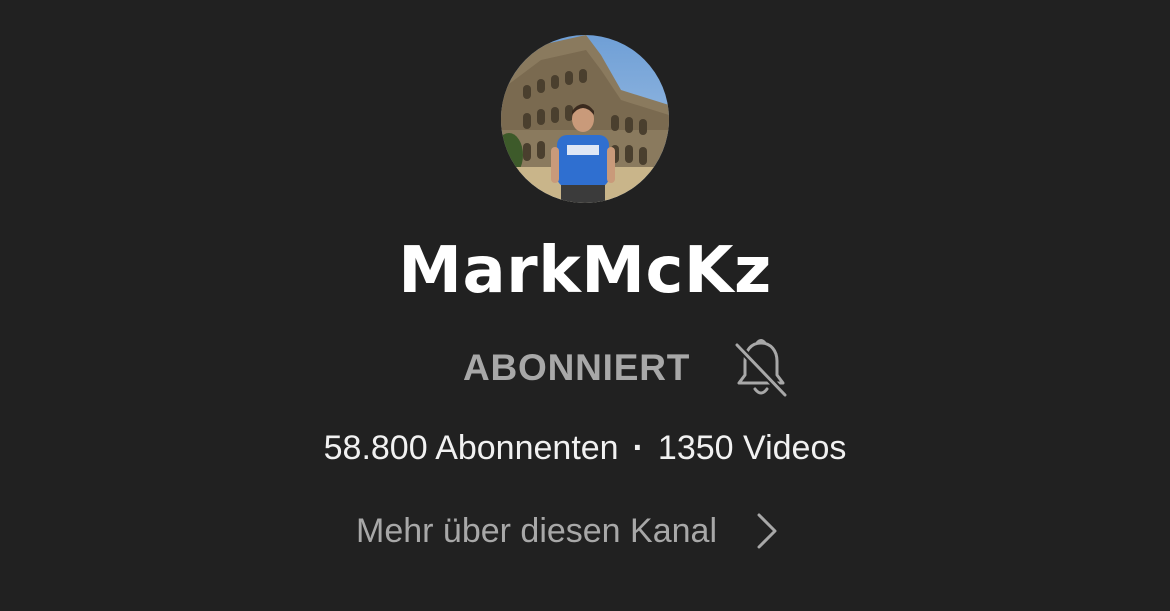 The image size is (1170, 611). I want to click on video-count: 1350 Videos, so click(752, 448).